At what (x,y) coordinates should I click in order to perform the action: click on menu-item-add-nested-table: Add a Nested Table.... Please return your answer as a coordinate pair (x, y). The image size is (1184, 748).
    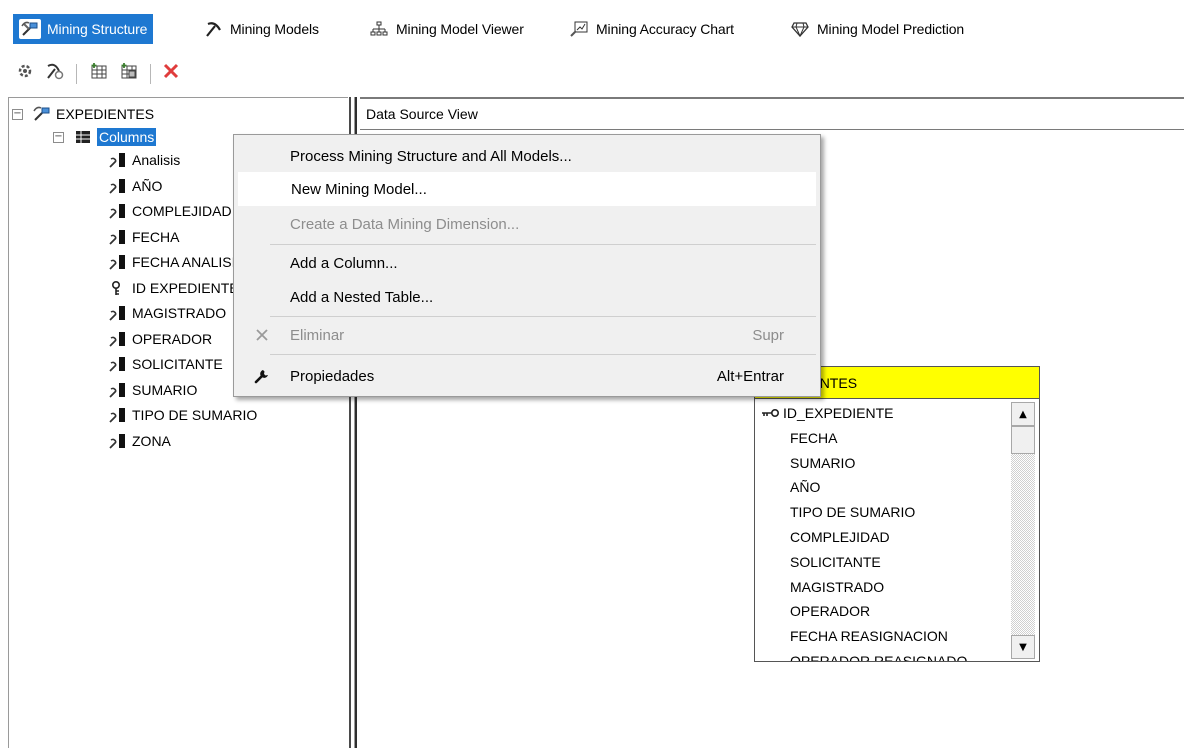
    Looking at the image, I should click on (527, 297).